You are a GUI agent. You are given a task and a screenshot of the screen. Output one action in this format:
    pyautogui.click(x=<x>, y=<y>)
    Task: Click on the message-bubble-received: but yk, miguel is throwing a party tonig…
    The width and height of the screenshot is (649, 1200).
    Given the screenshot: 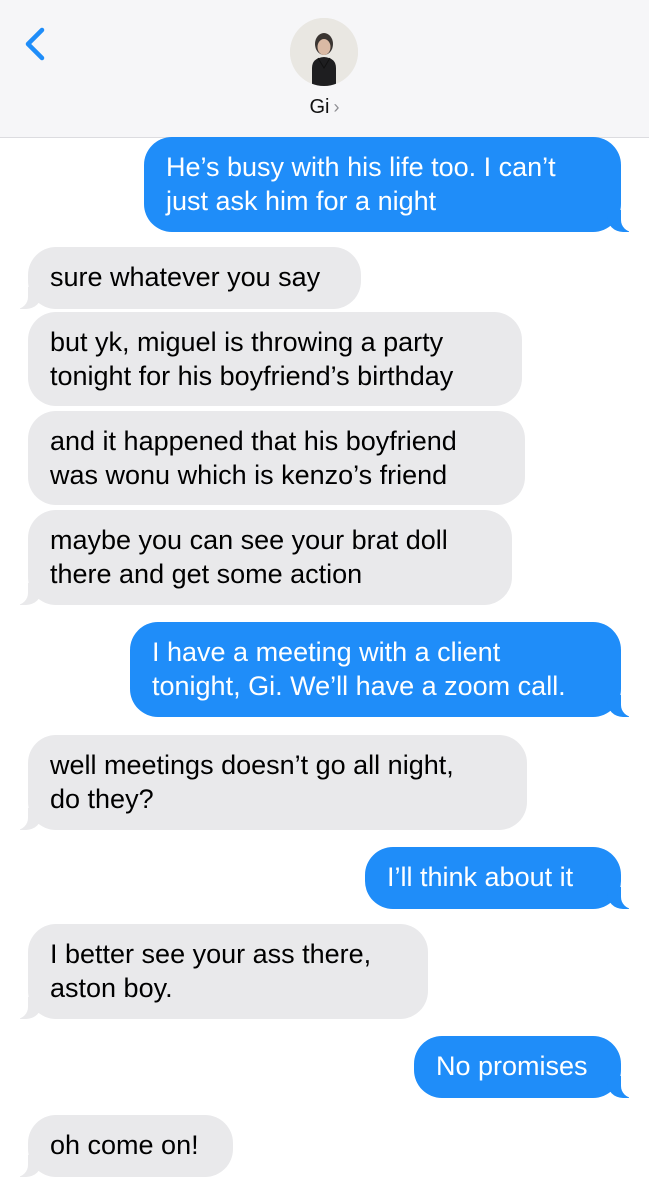 What is the action you would take?
    pyautogui.click(x=275, y=359)
    